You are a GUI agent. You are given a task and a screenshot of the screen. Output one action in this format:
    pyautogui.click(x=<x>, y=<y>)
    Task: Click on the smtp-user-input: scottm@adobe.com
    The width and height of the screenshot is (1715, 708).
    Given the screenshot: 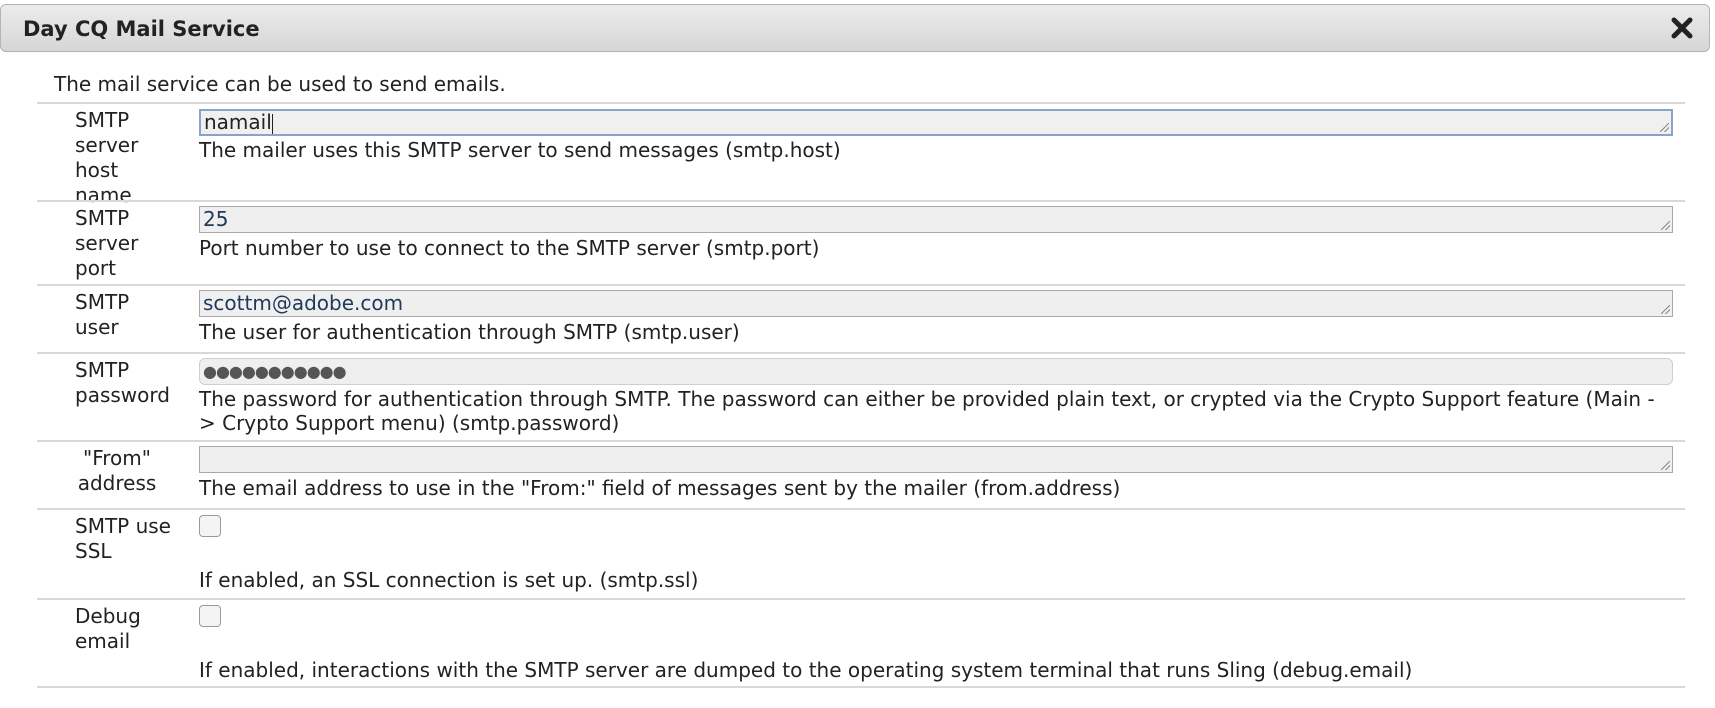 What is the action you would take?
    pyautogui.click(x=936, y=303)
    